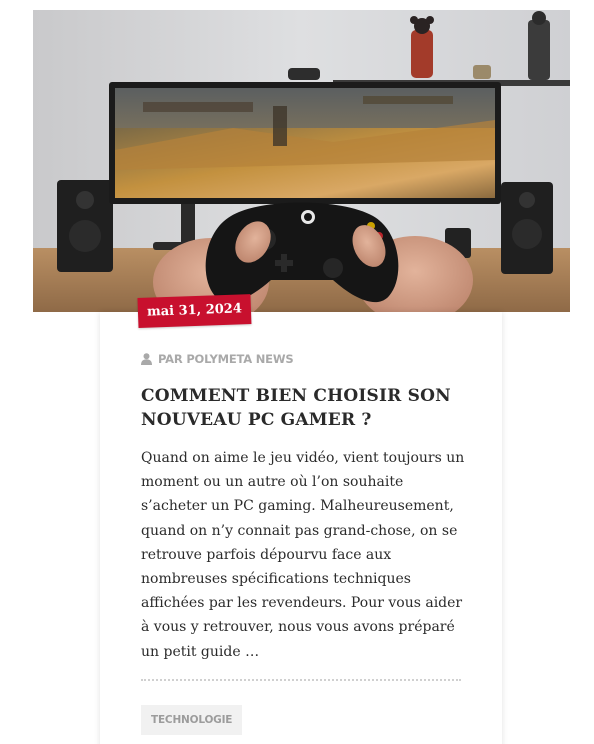  What do you see at coordinates (226, 359) in the screenshot?
I see `post-author-label: PAR POLYMETA NEWS` at bounding box center [226, 359].